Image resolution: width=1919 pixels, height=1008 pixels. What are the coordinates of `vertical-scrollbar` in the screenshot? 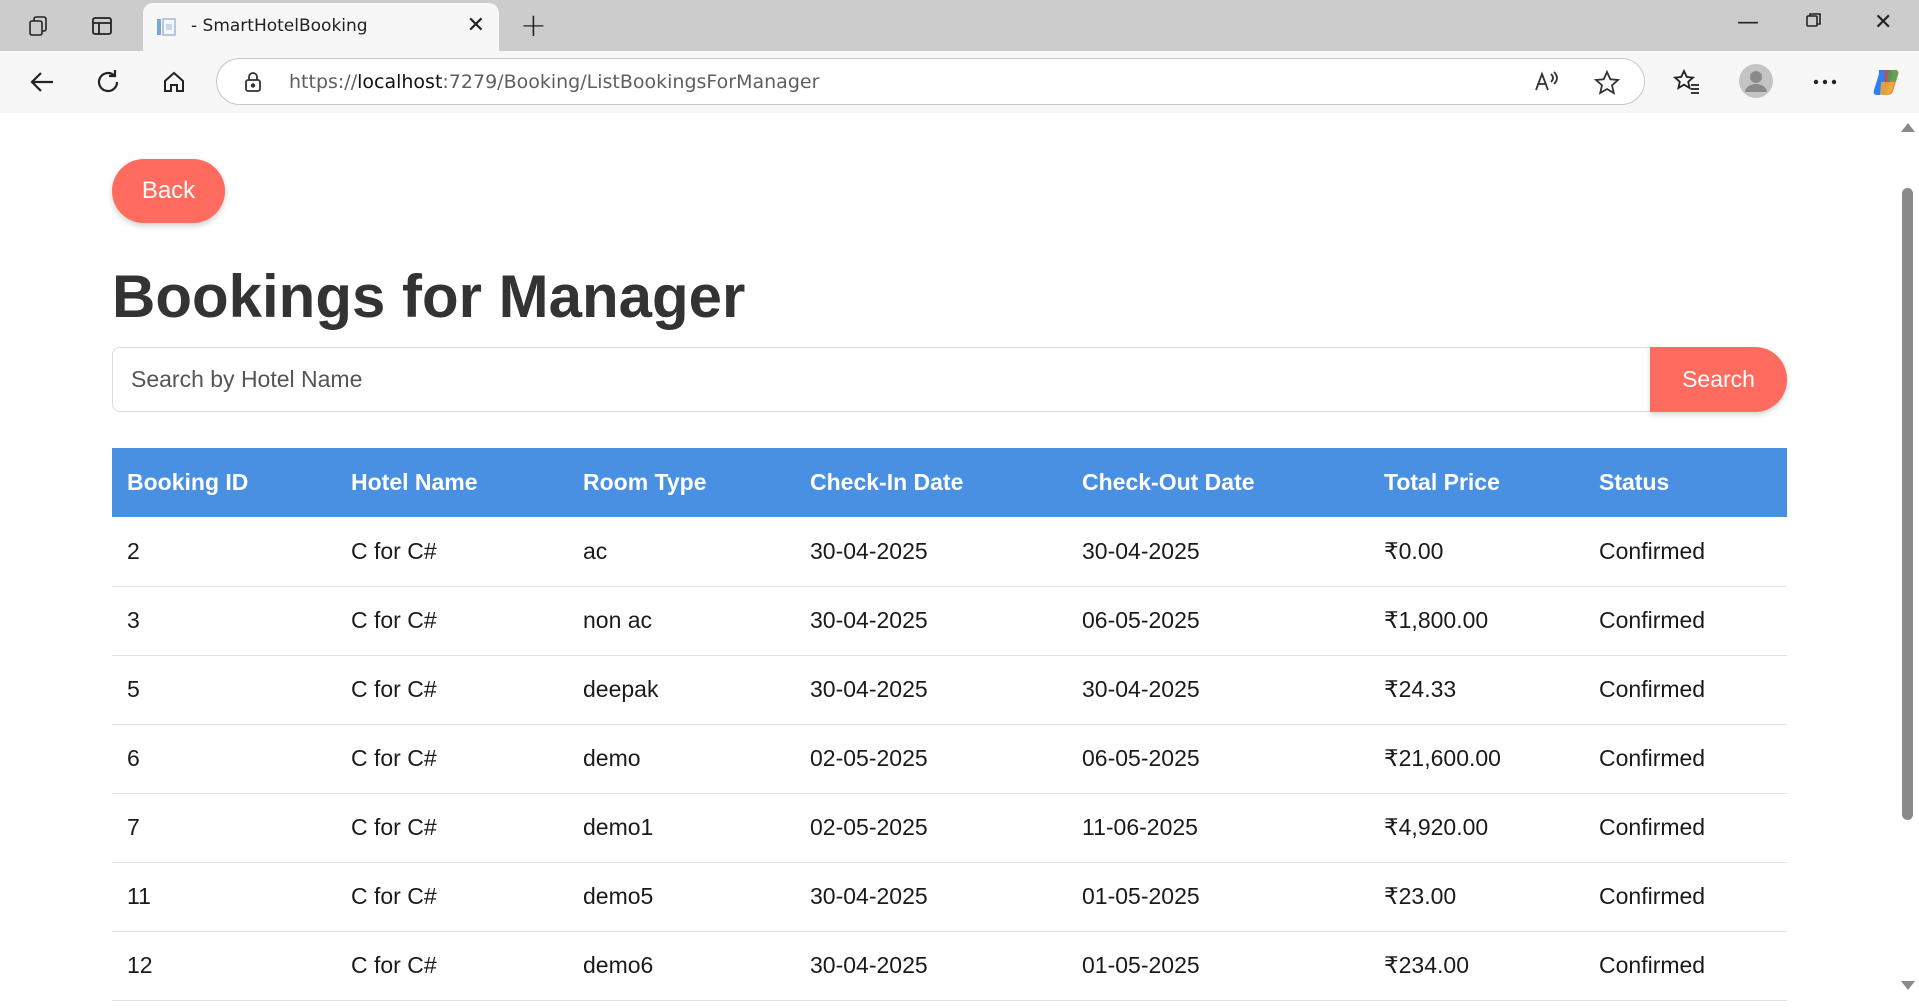 It's located at (1907, 560).